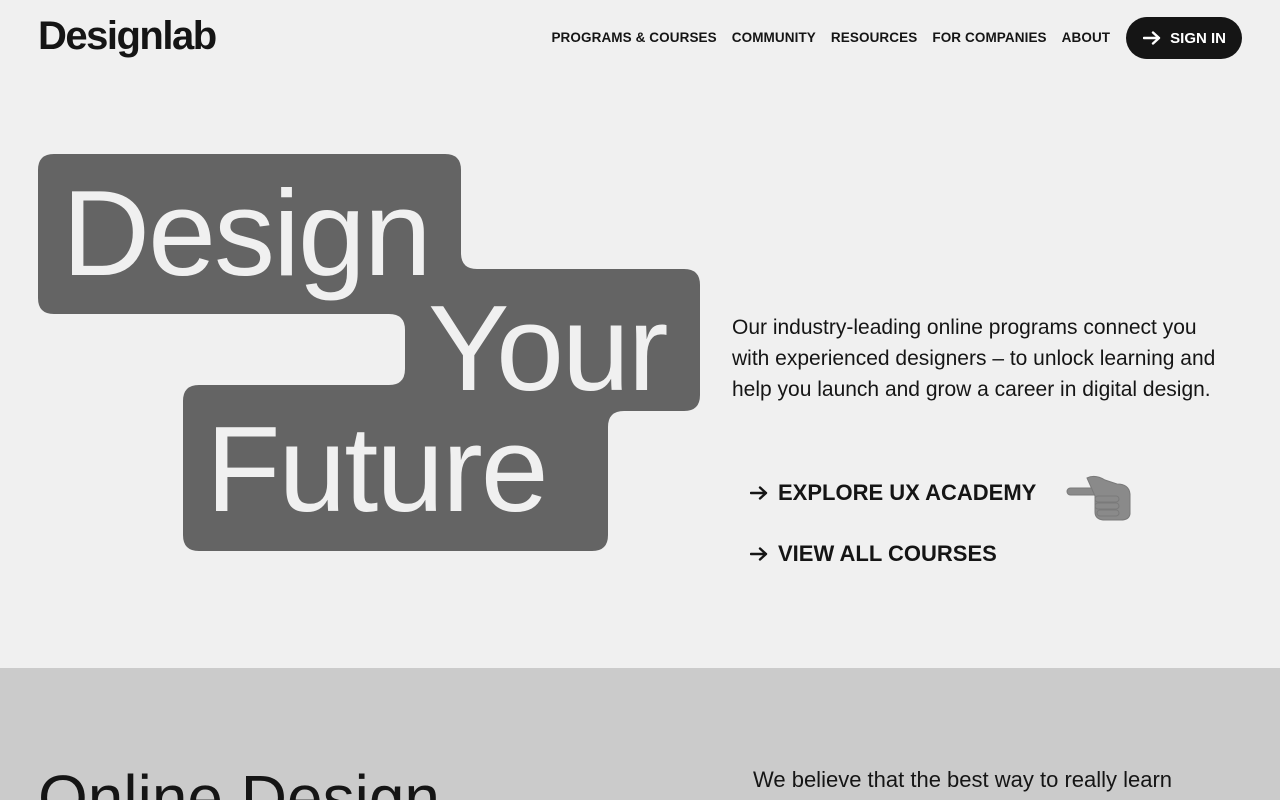 The height and width of the screenshot is (800, 1280). Describe the element at coordinates (774, 38) in the screenshot. I see `nav-community: COMMUNITY` at that location.